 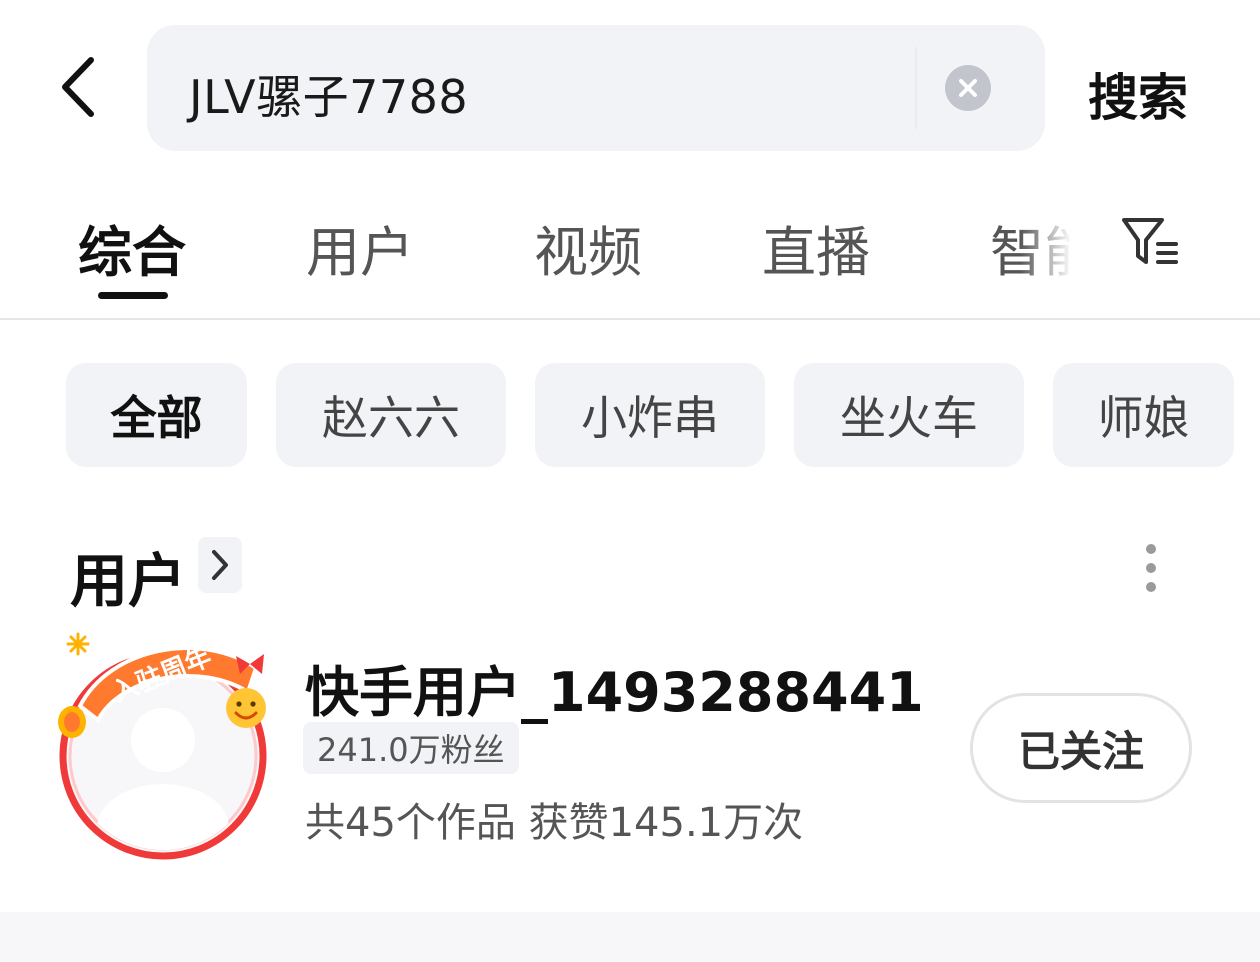 I want to click on clear-search-button, so click(x=968, y=88).